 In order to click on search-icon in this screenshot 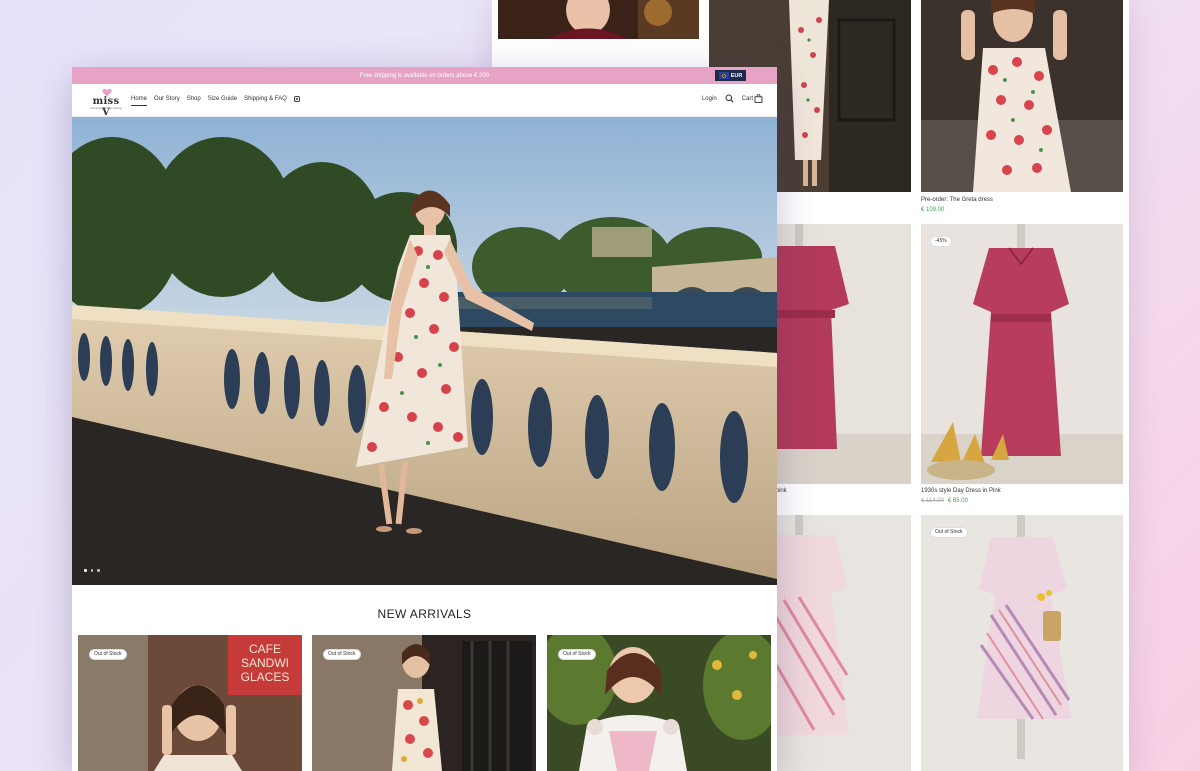, I will do `click(729, 98)`.